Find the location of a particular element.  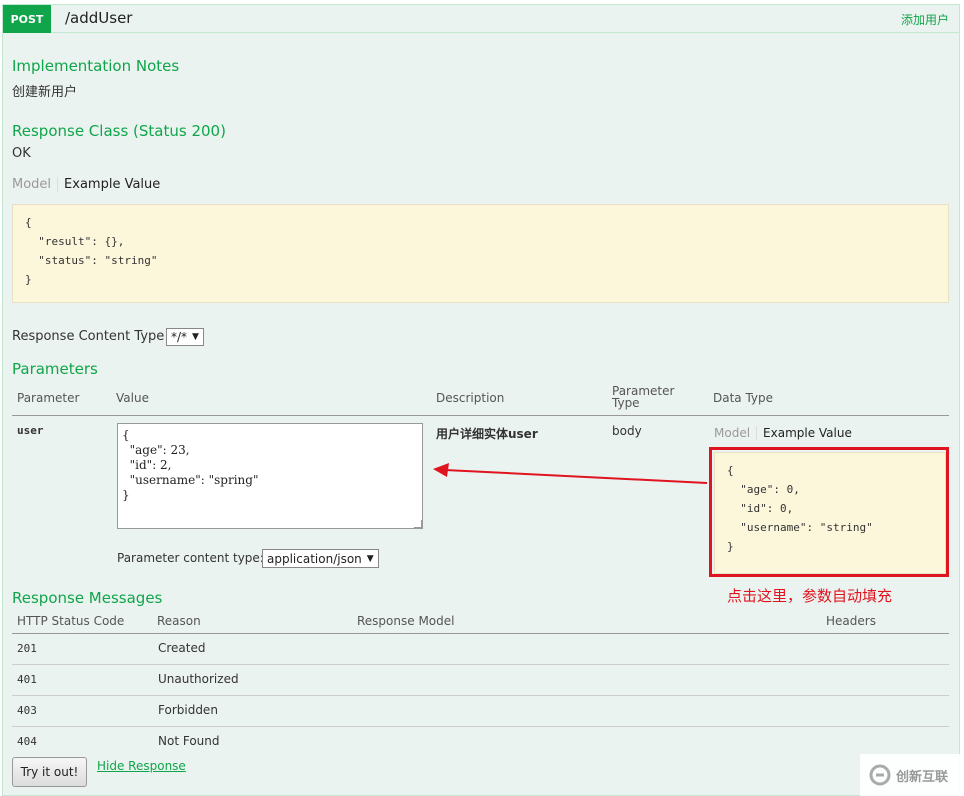

status-reason: Created is located at coordinates (182, 648).